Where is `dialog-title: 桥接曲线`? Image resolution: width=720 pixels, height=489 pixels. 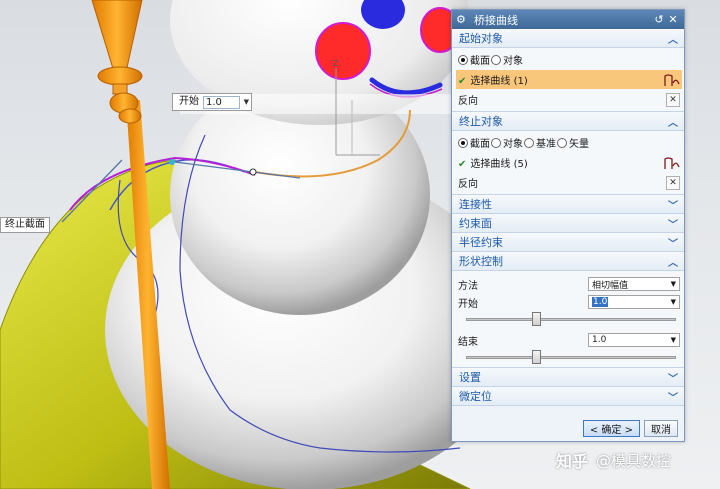
dialog-title: 桥接曲线 is located at coordinates (496, 20).